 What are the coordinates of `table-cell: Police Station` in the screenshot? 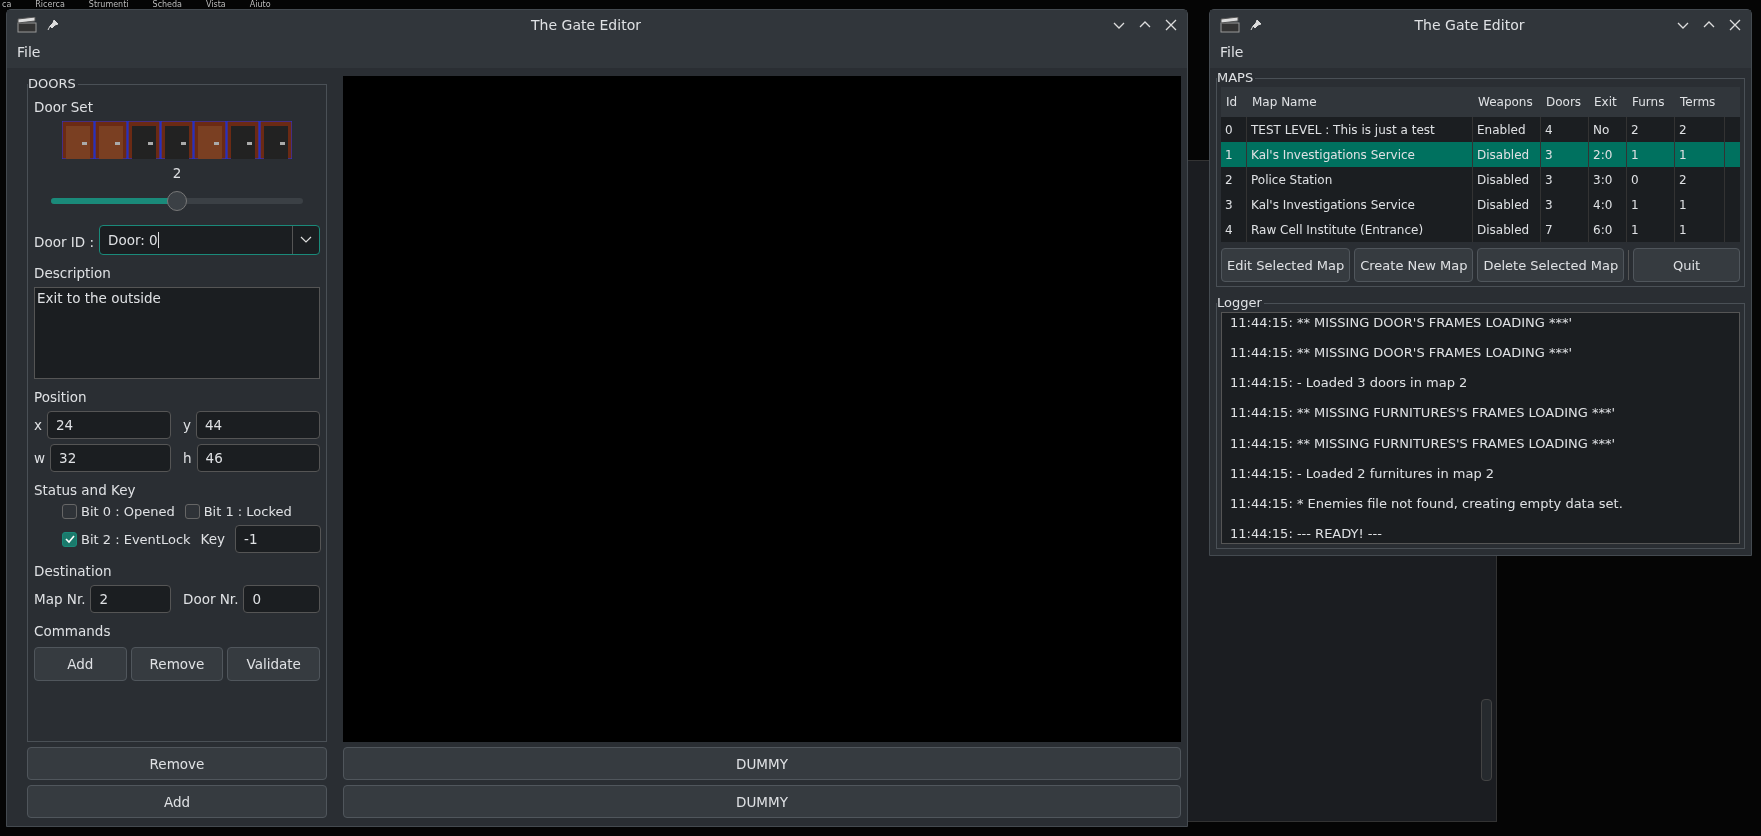 It's located at (1360, 179).